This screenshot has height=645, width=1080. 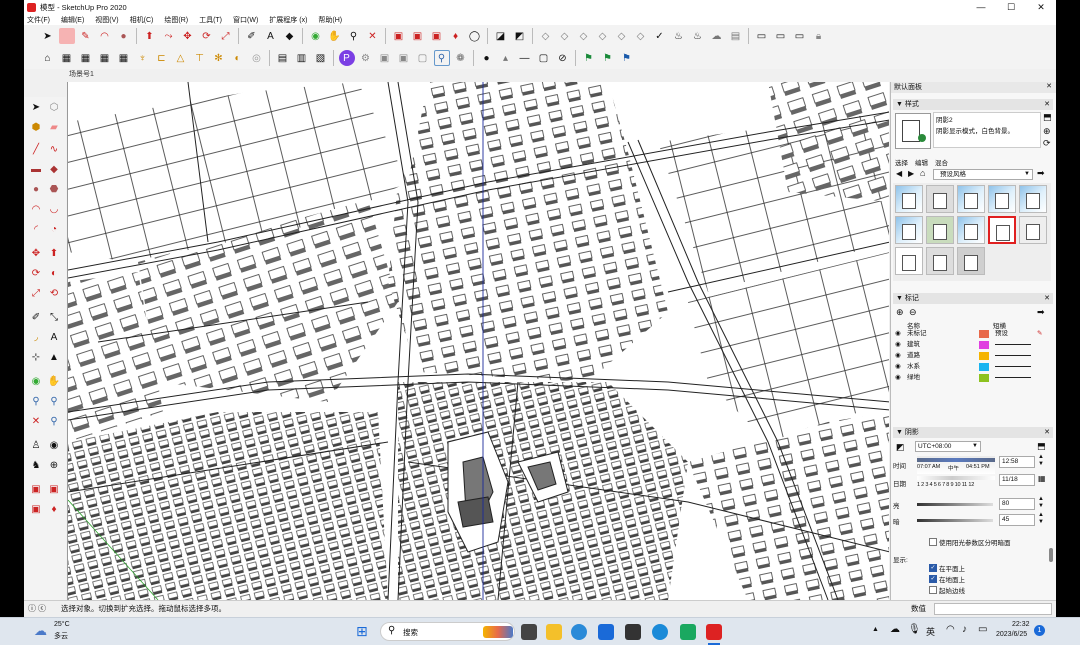 What do you see at coordinates (181, 58) in the screenshot?
I see `plugin-tool-3-icon: △` at bounding box center [181, 58].